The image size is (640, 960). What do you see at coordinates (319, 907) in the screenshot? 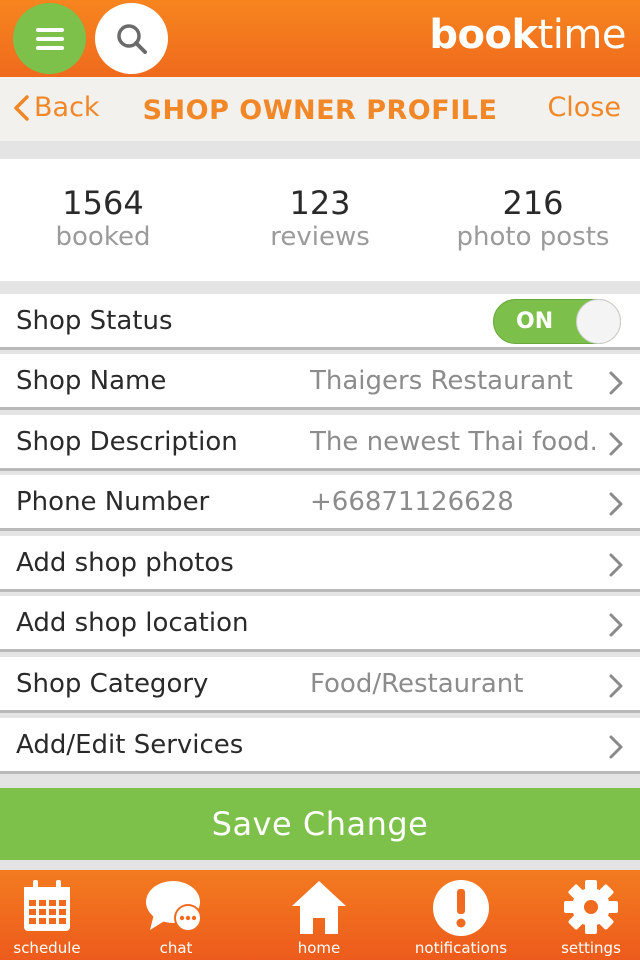
I see `home-icon` at bounding box center [319, 907].